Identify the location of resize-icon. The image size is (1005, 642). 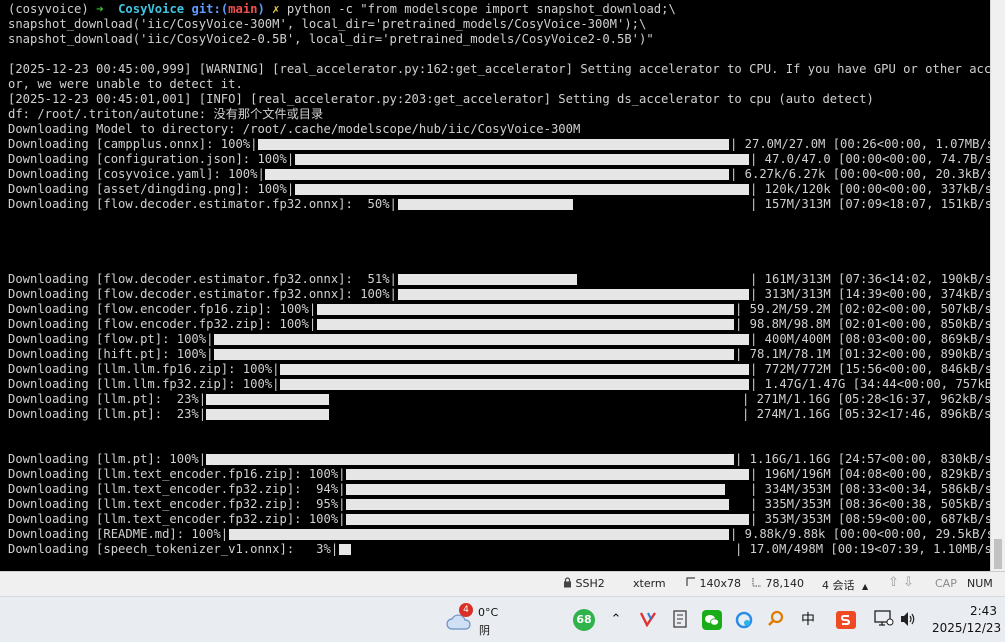
(690, 581).